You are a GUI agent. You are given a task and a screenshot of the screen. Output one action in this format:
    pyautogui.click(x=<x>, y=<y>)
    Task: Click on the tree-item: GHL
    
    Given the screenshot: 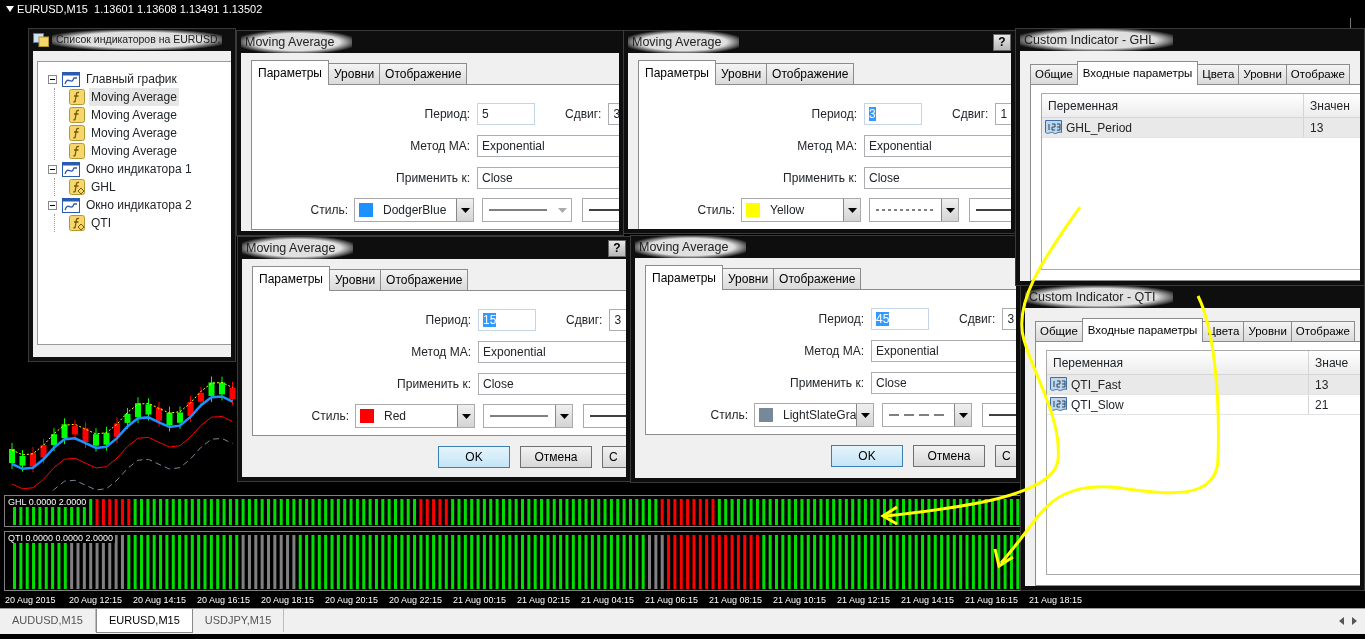 What is the action you would take?
    pyautogui.click(x=103, y=187)
    